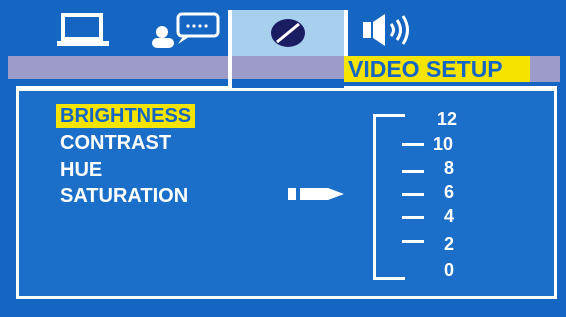 This screenshot has width=566, height=317. Describe the element at coordinates (230, 49) in the screenshot. I see `tab-frame-left` at that location.